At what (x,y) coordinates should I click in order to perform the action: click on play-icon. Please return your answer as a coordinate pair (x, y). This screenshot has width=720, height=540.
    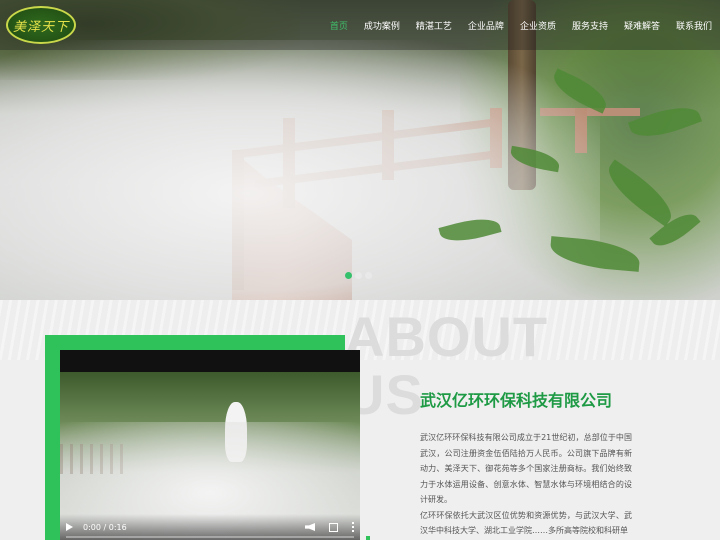
    Looking at the image, I should click on (69, 527).